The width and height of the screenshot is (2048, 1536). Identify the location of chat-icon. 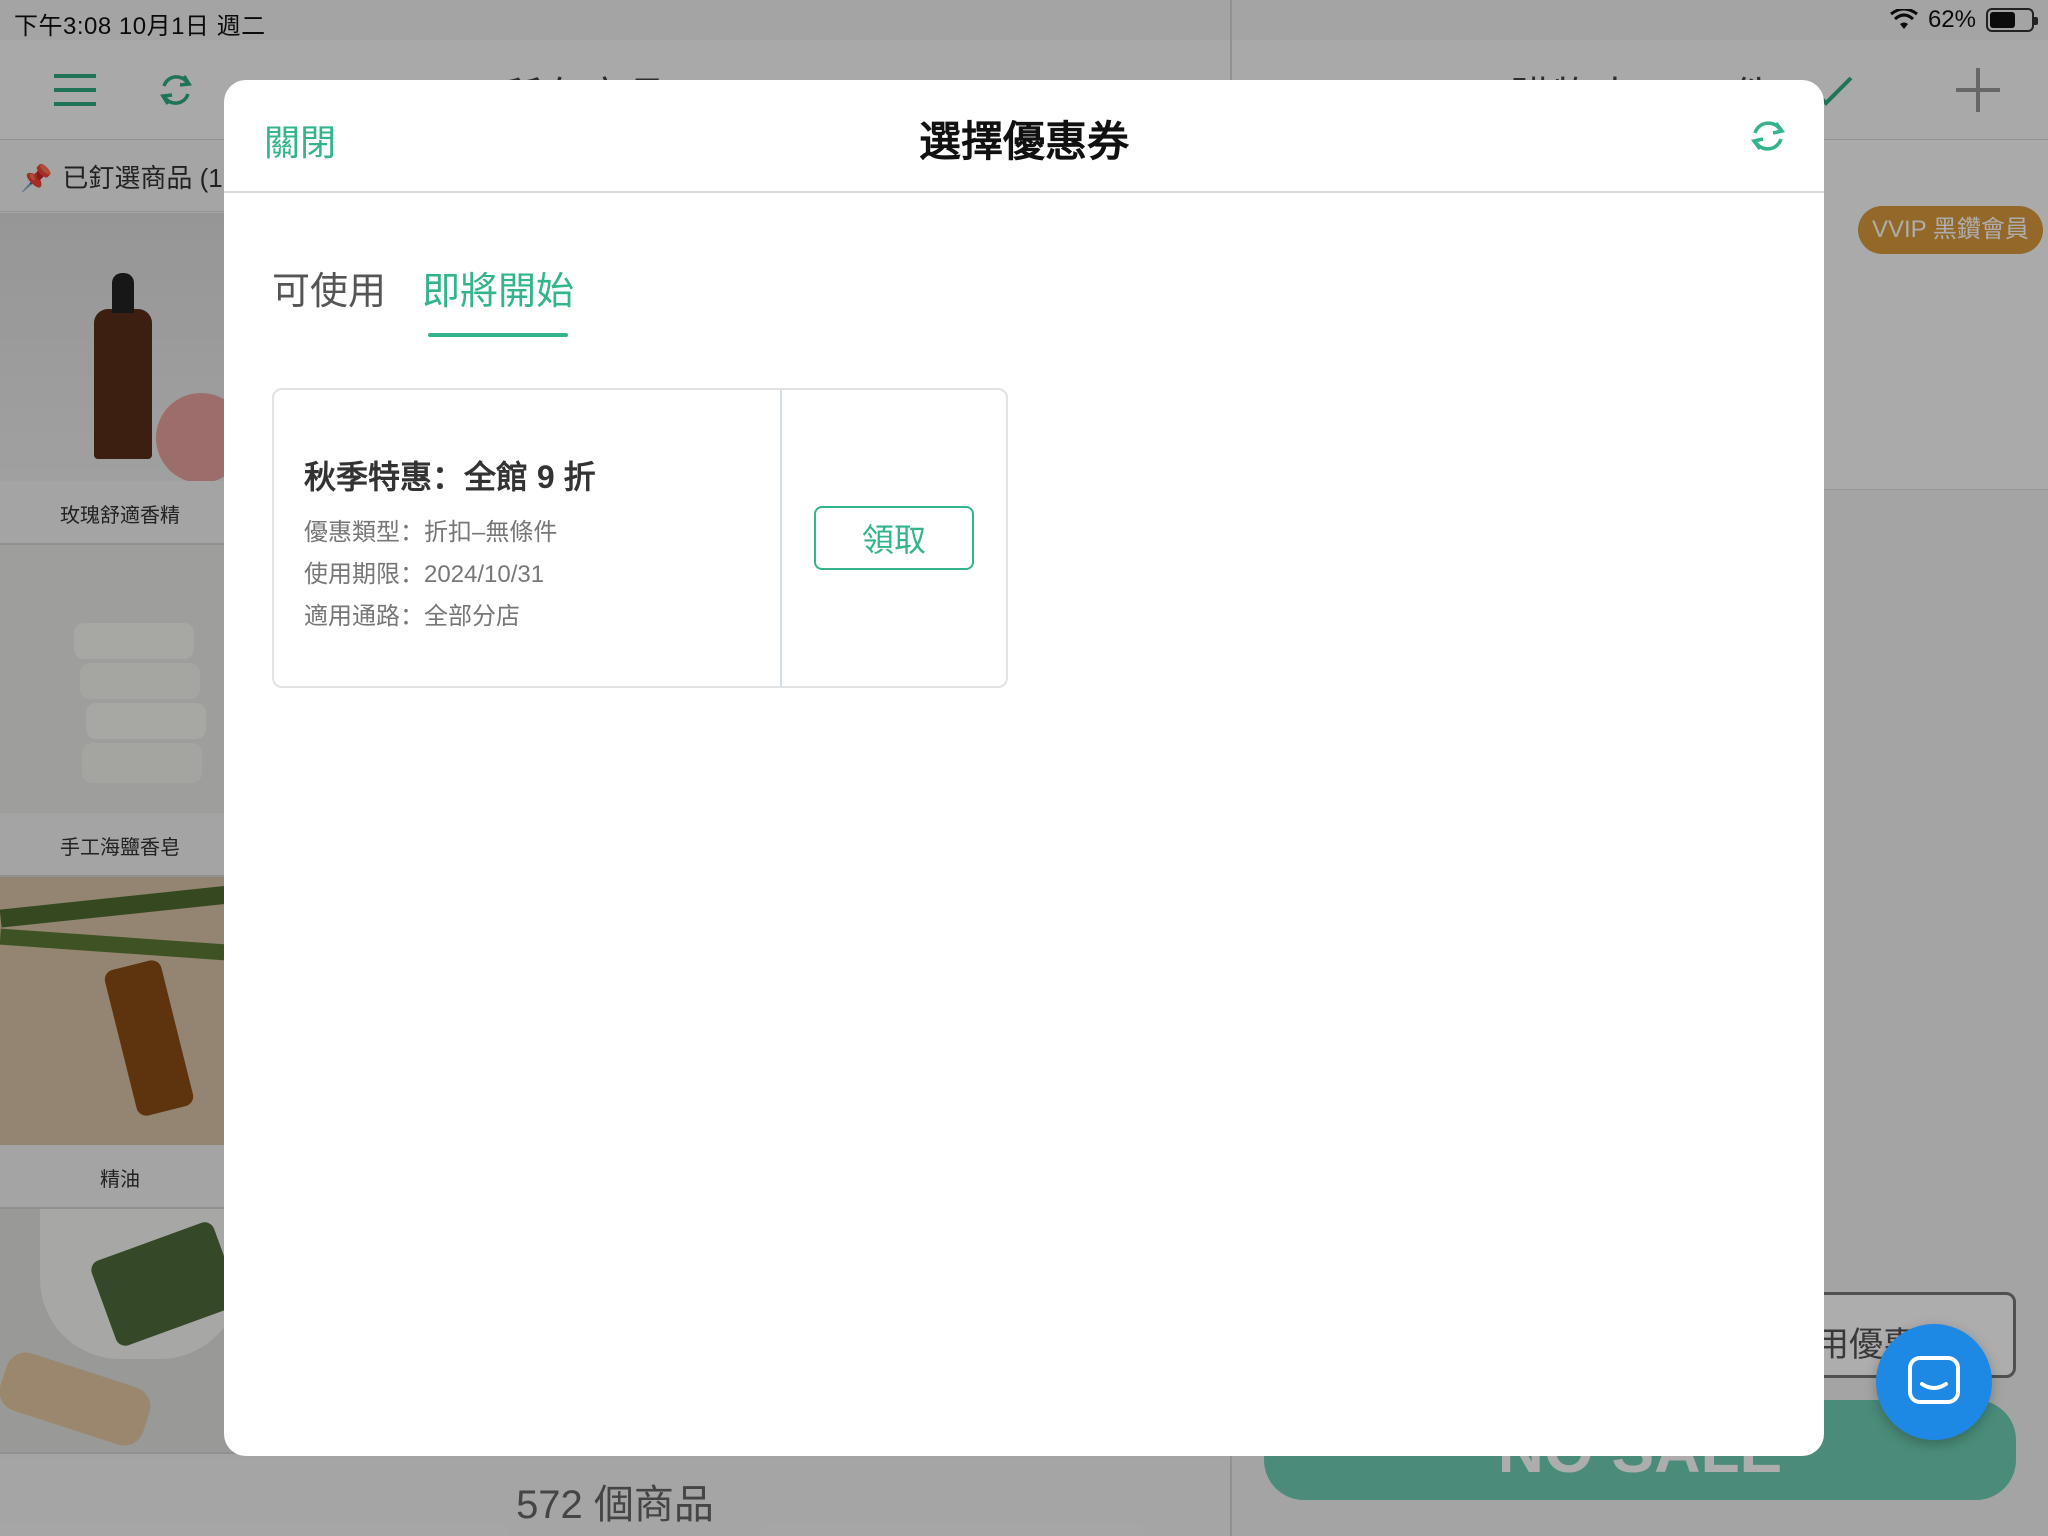
(1934, 1380).